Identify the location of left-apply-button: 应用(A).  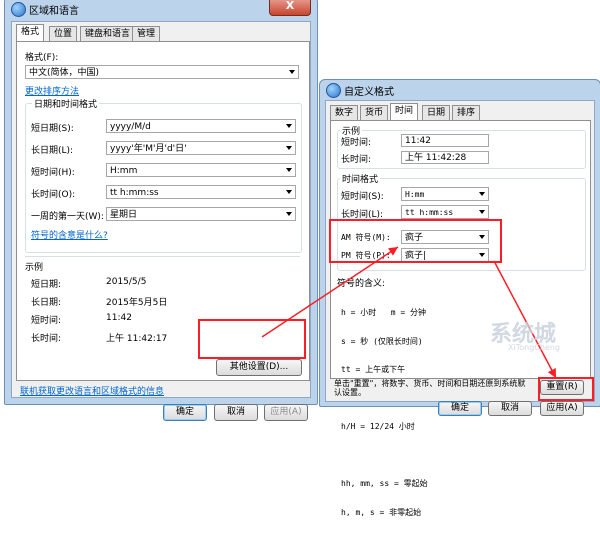
(286, 412).